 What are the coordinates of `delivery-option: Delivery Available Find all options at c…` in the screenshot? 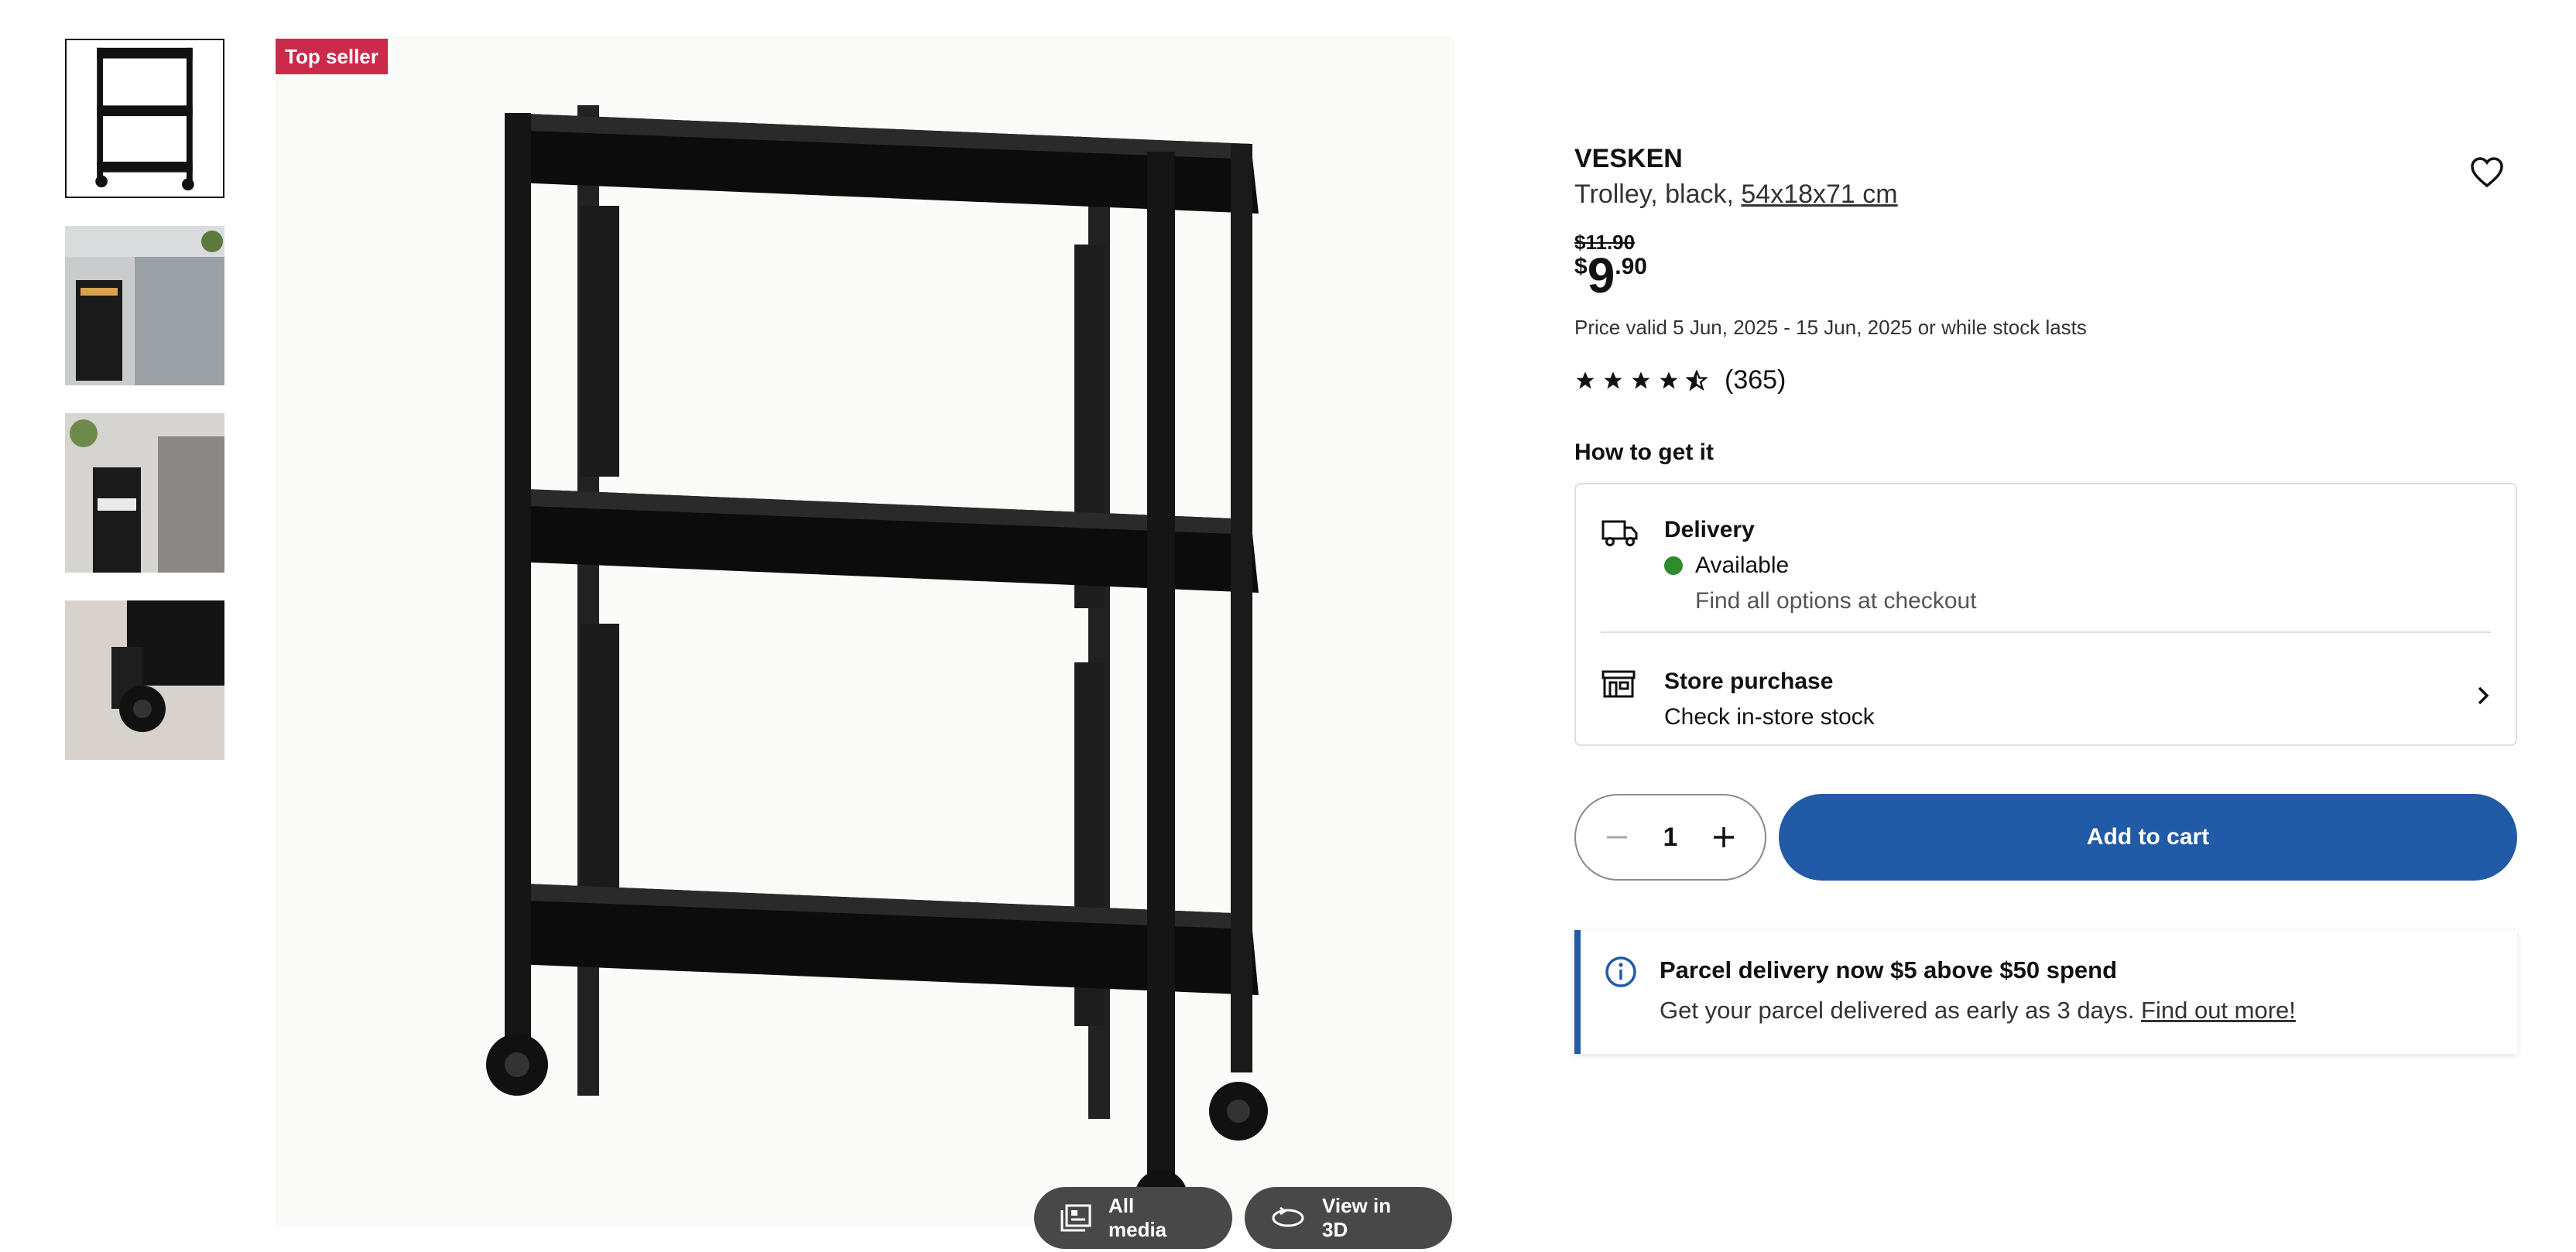 It's located at (2046, 567).